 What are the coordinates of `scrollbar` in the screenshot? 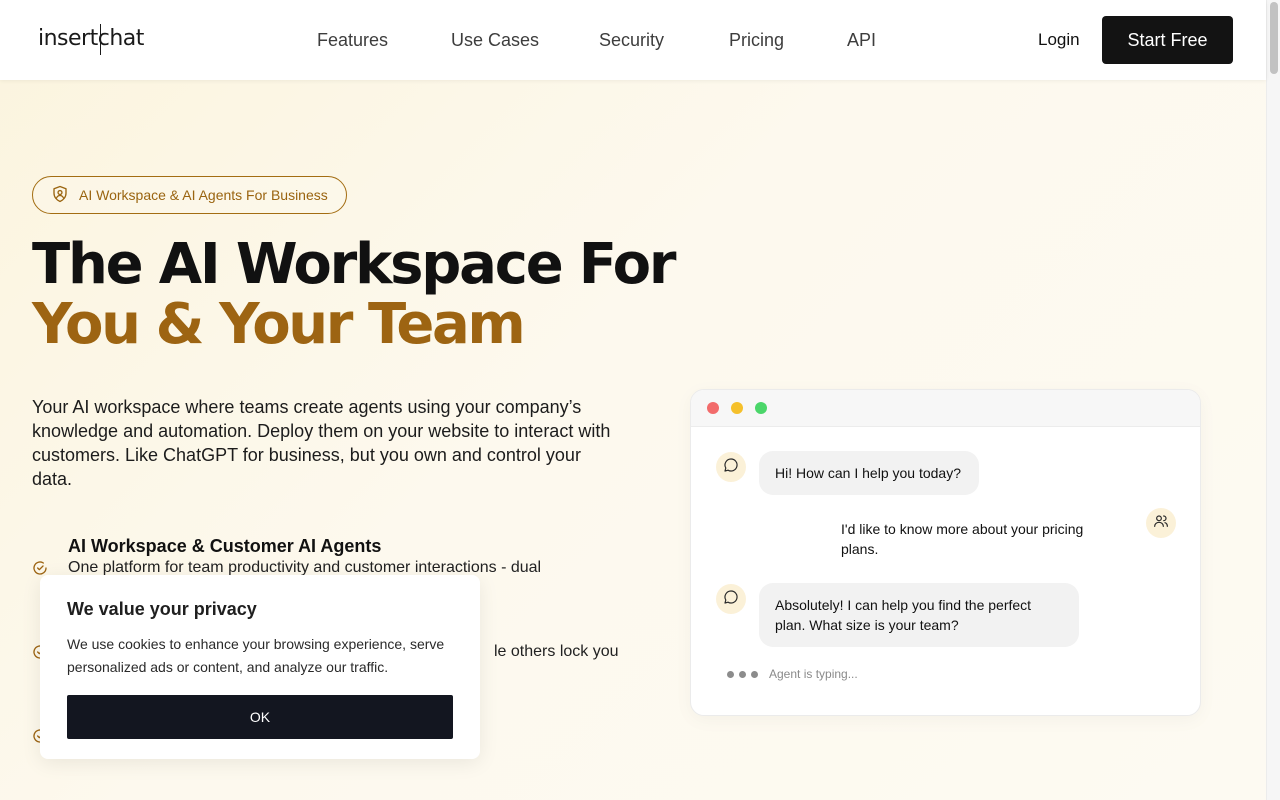 It's located at (1273, 400).